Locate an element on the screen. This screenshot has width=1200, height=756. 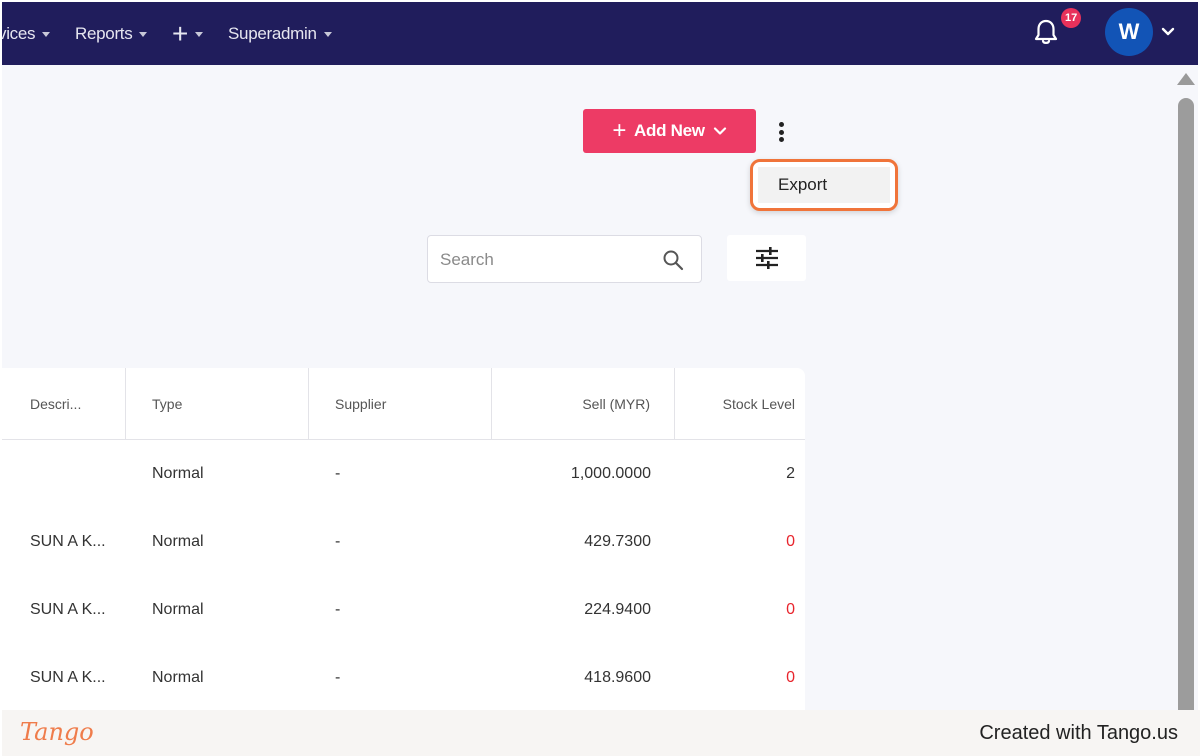
sliders-icon is located at coordinates (766, 258).